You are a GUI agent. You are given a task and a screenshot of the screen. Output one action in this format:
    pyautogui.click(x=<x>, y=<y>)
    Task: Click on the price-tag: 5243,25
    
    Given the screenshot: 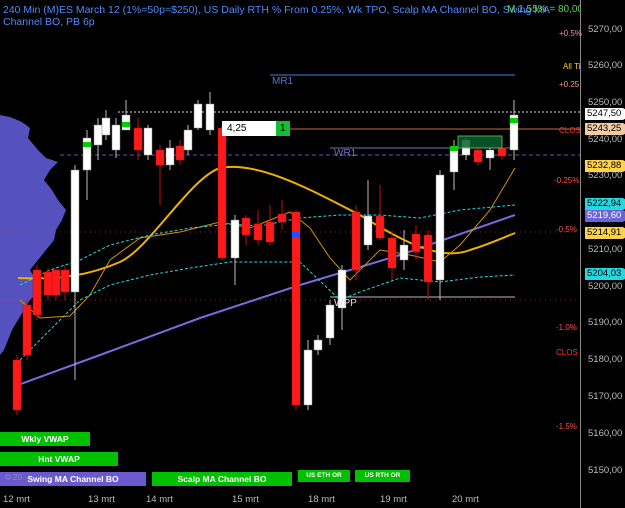 What is the action you would take?
    pyautogui.click(x=605, y=129)
    